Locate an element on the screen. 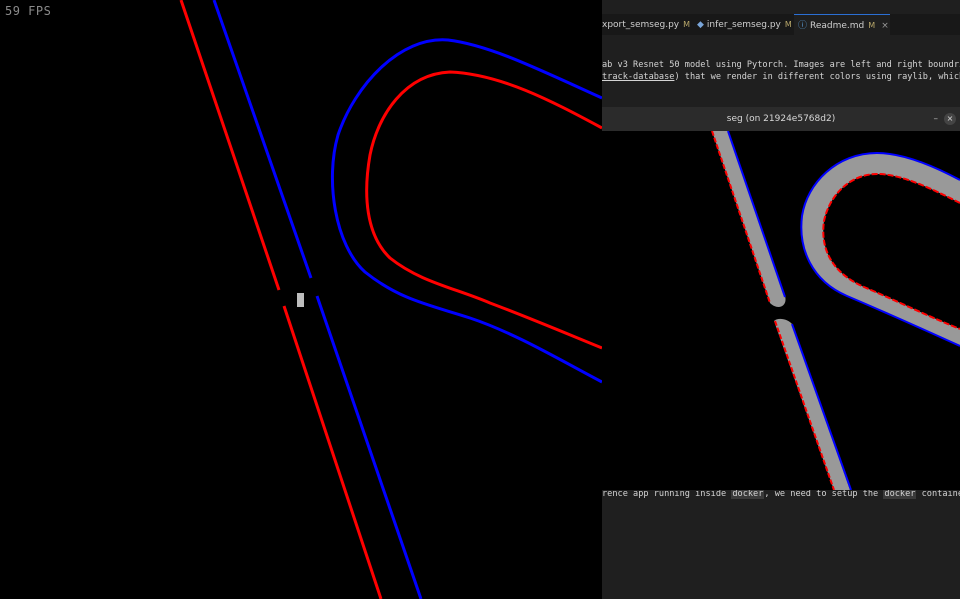 The height and width of the screenshot is (599, 960). segmented-track-straight-lower is located at coordinates (812, 404).